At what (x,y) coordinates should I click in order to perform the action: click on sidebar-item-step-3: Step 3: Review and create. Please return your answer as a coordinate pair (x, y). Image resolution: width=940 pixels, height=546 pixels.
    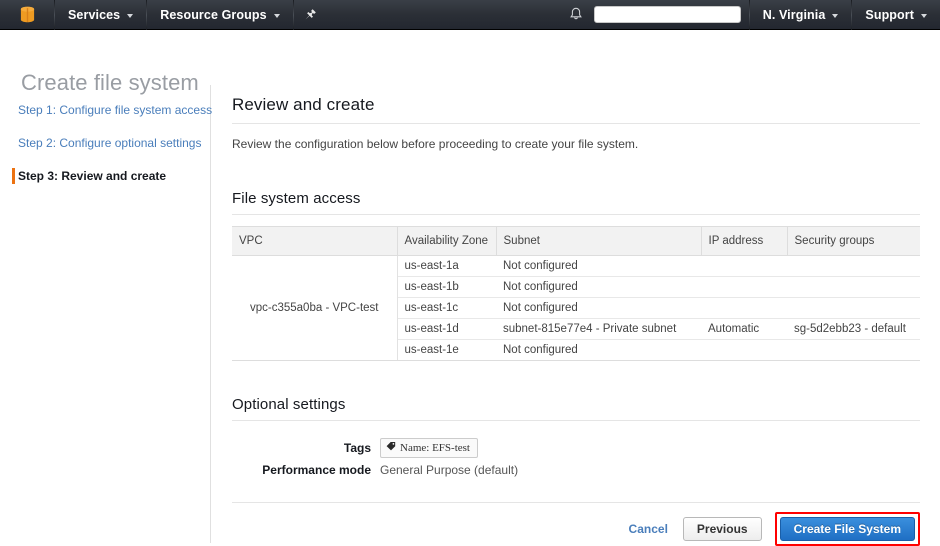
    Looking at the image, I should click on (105, 176).